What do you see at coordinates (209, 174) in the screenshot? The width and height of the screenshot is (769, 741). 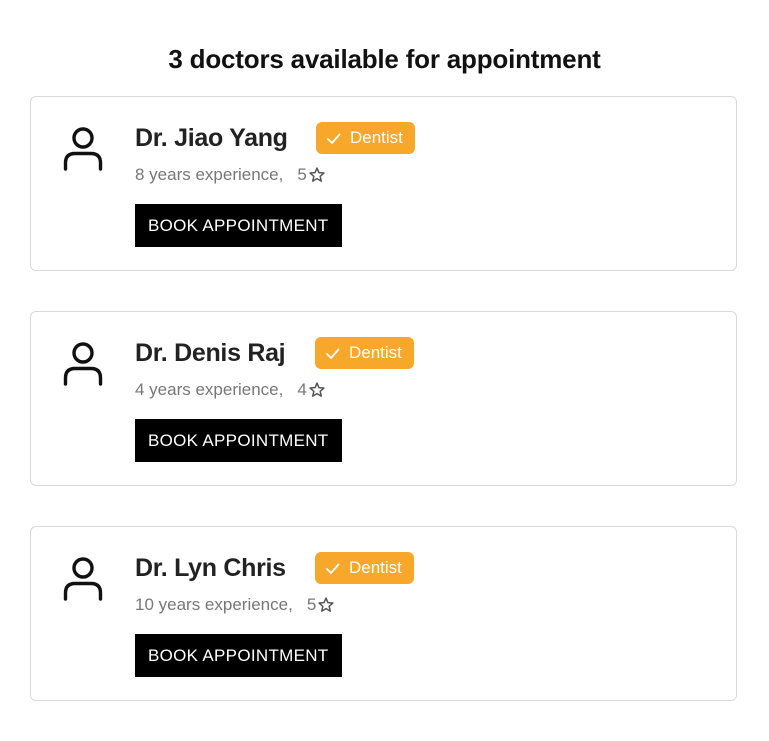 I see `experience-text: 8 years experience,` at bounding box center [209, 174].